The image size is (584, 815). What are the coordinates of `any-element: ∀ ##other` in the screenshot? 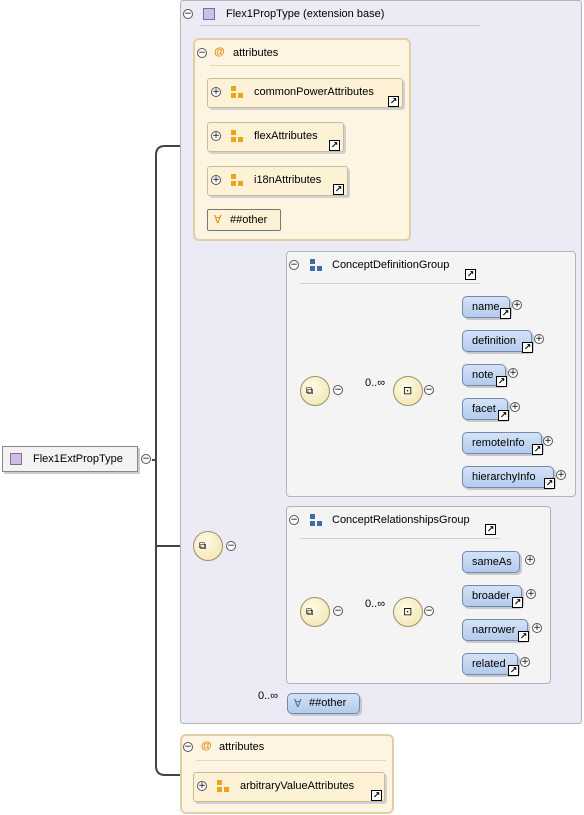 It's located at (323, 703).